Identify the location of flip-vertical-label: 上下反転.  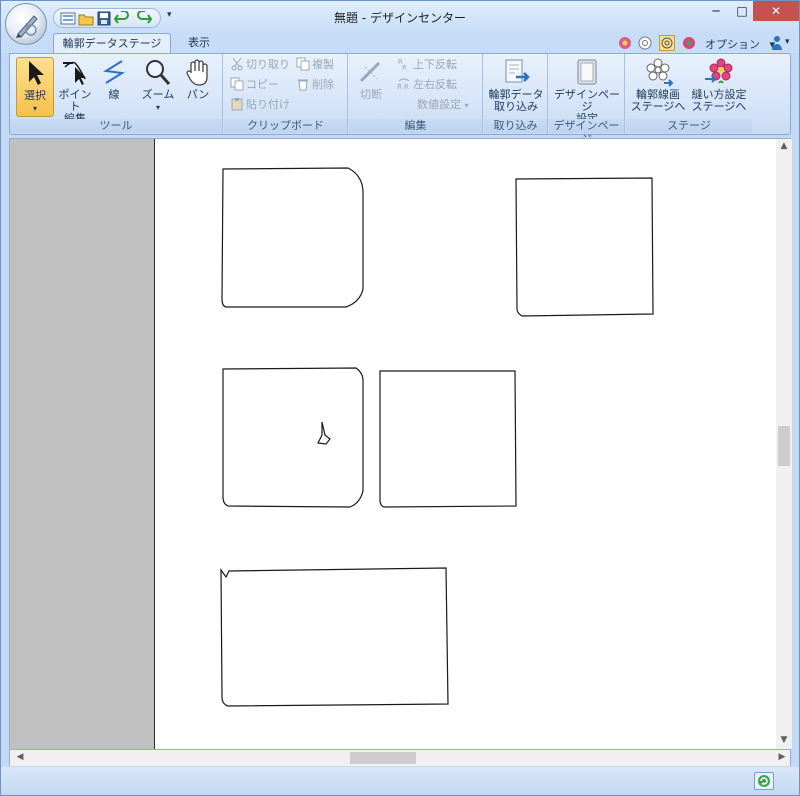
(435, 64).